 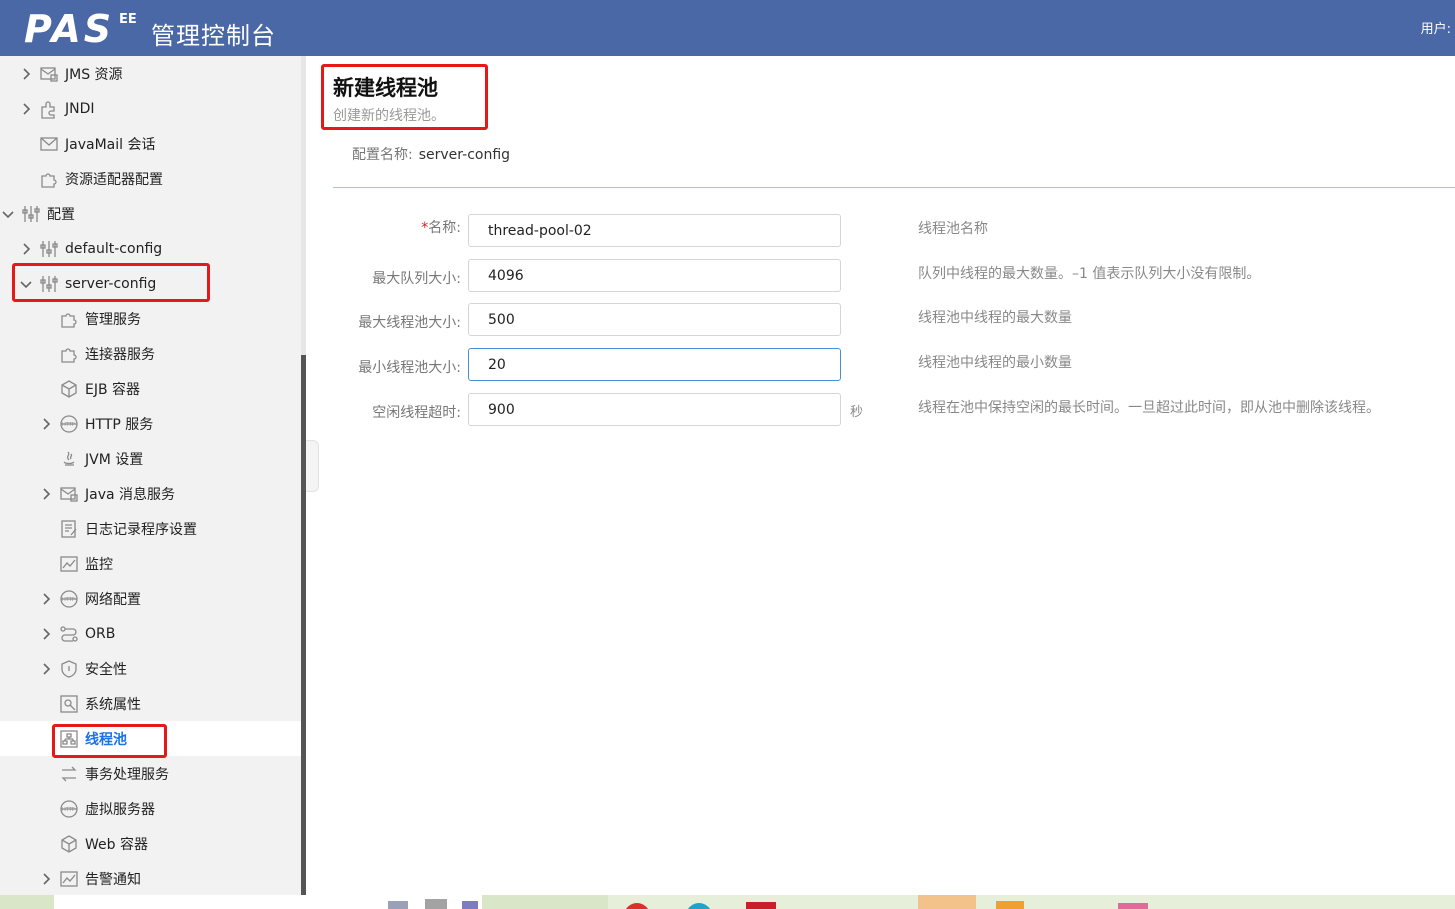 What do you see at coordinates (389, 116) in the screenshot?
I see `page-subtitle: 创建新的线程池。` at bounding box center [389, 116].